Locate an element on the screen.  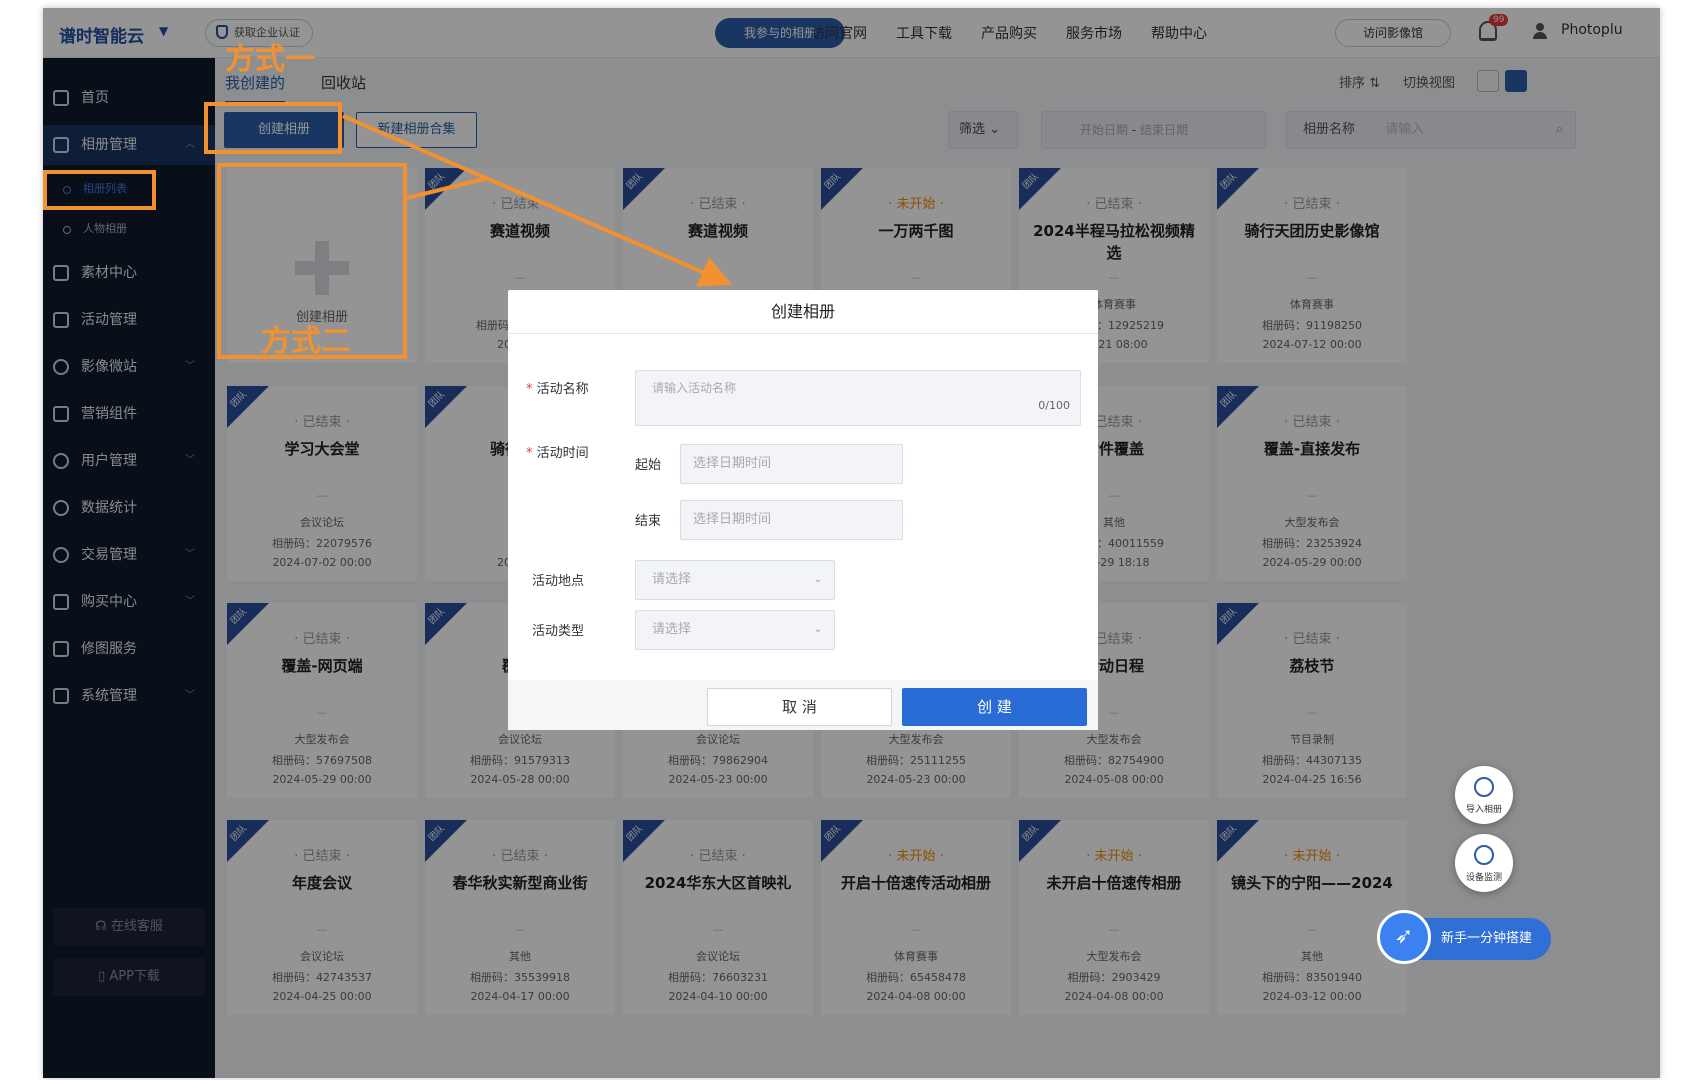
device-monitor-button: 设备监测 is located at coordinates (1484, 863).